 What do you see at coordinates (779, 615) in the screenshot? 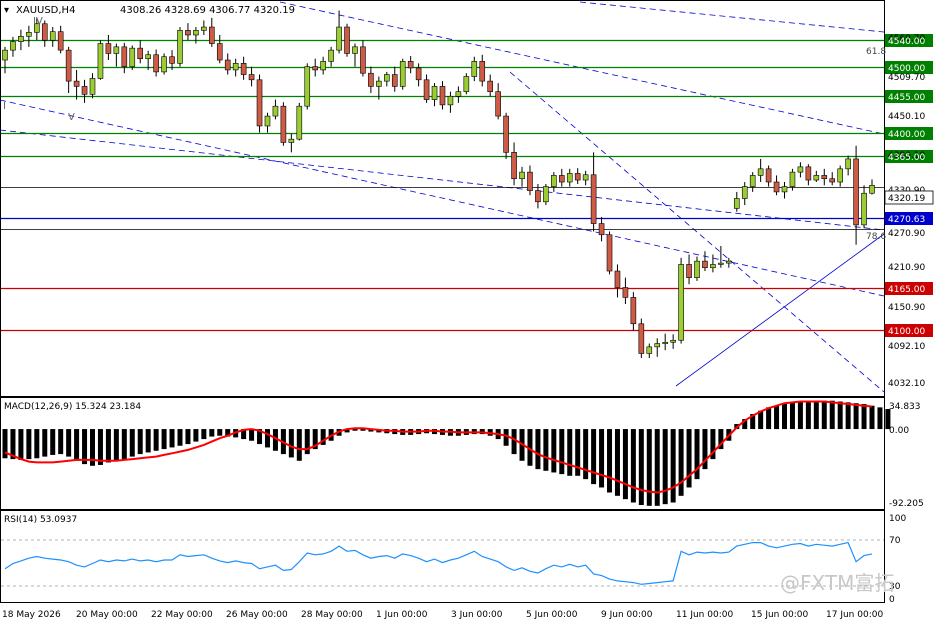
I see `time-tick: 15 Jun 00:00` at bounding box center [779, 615].